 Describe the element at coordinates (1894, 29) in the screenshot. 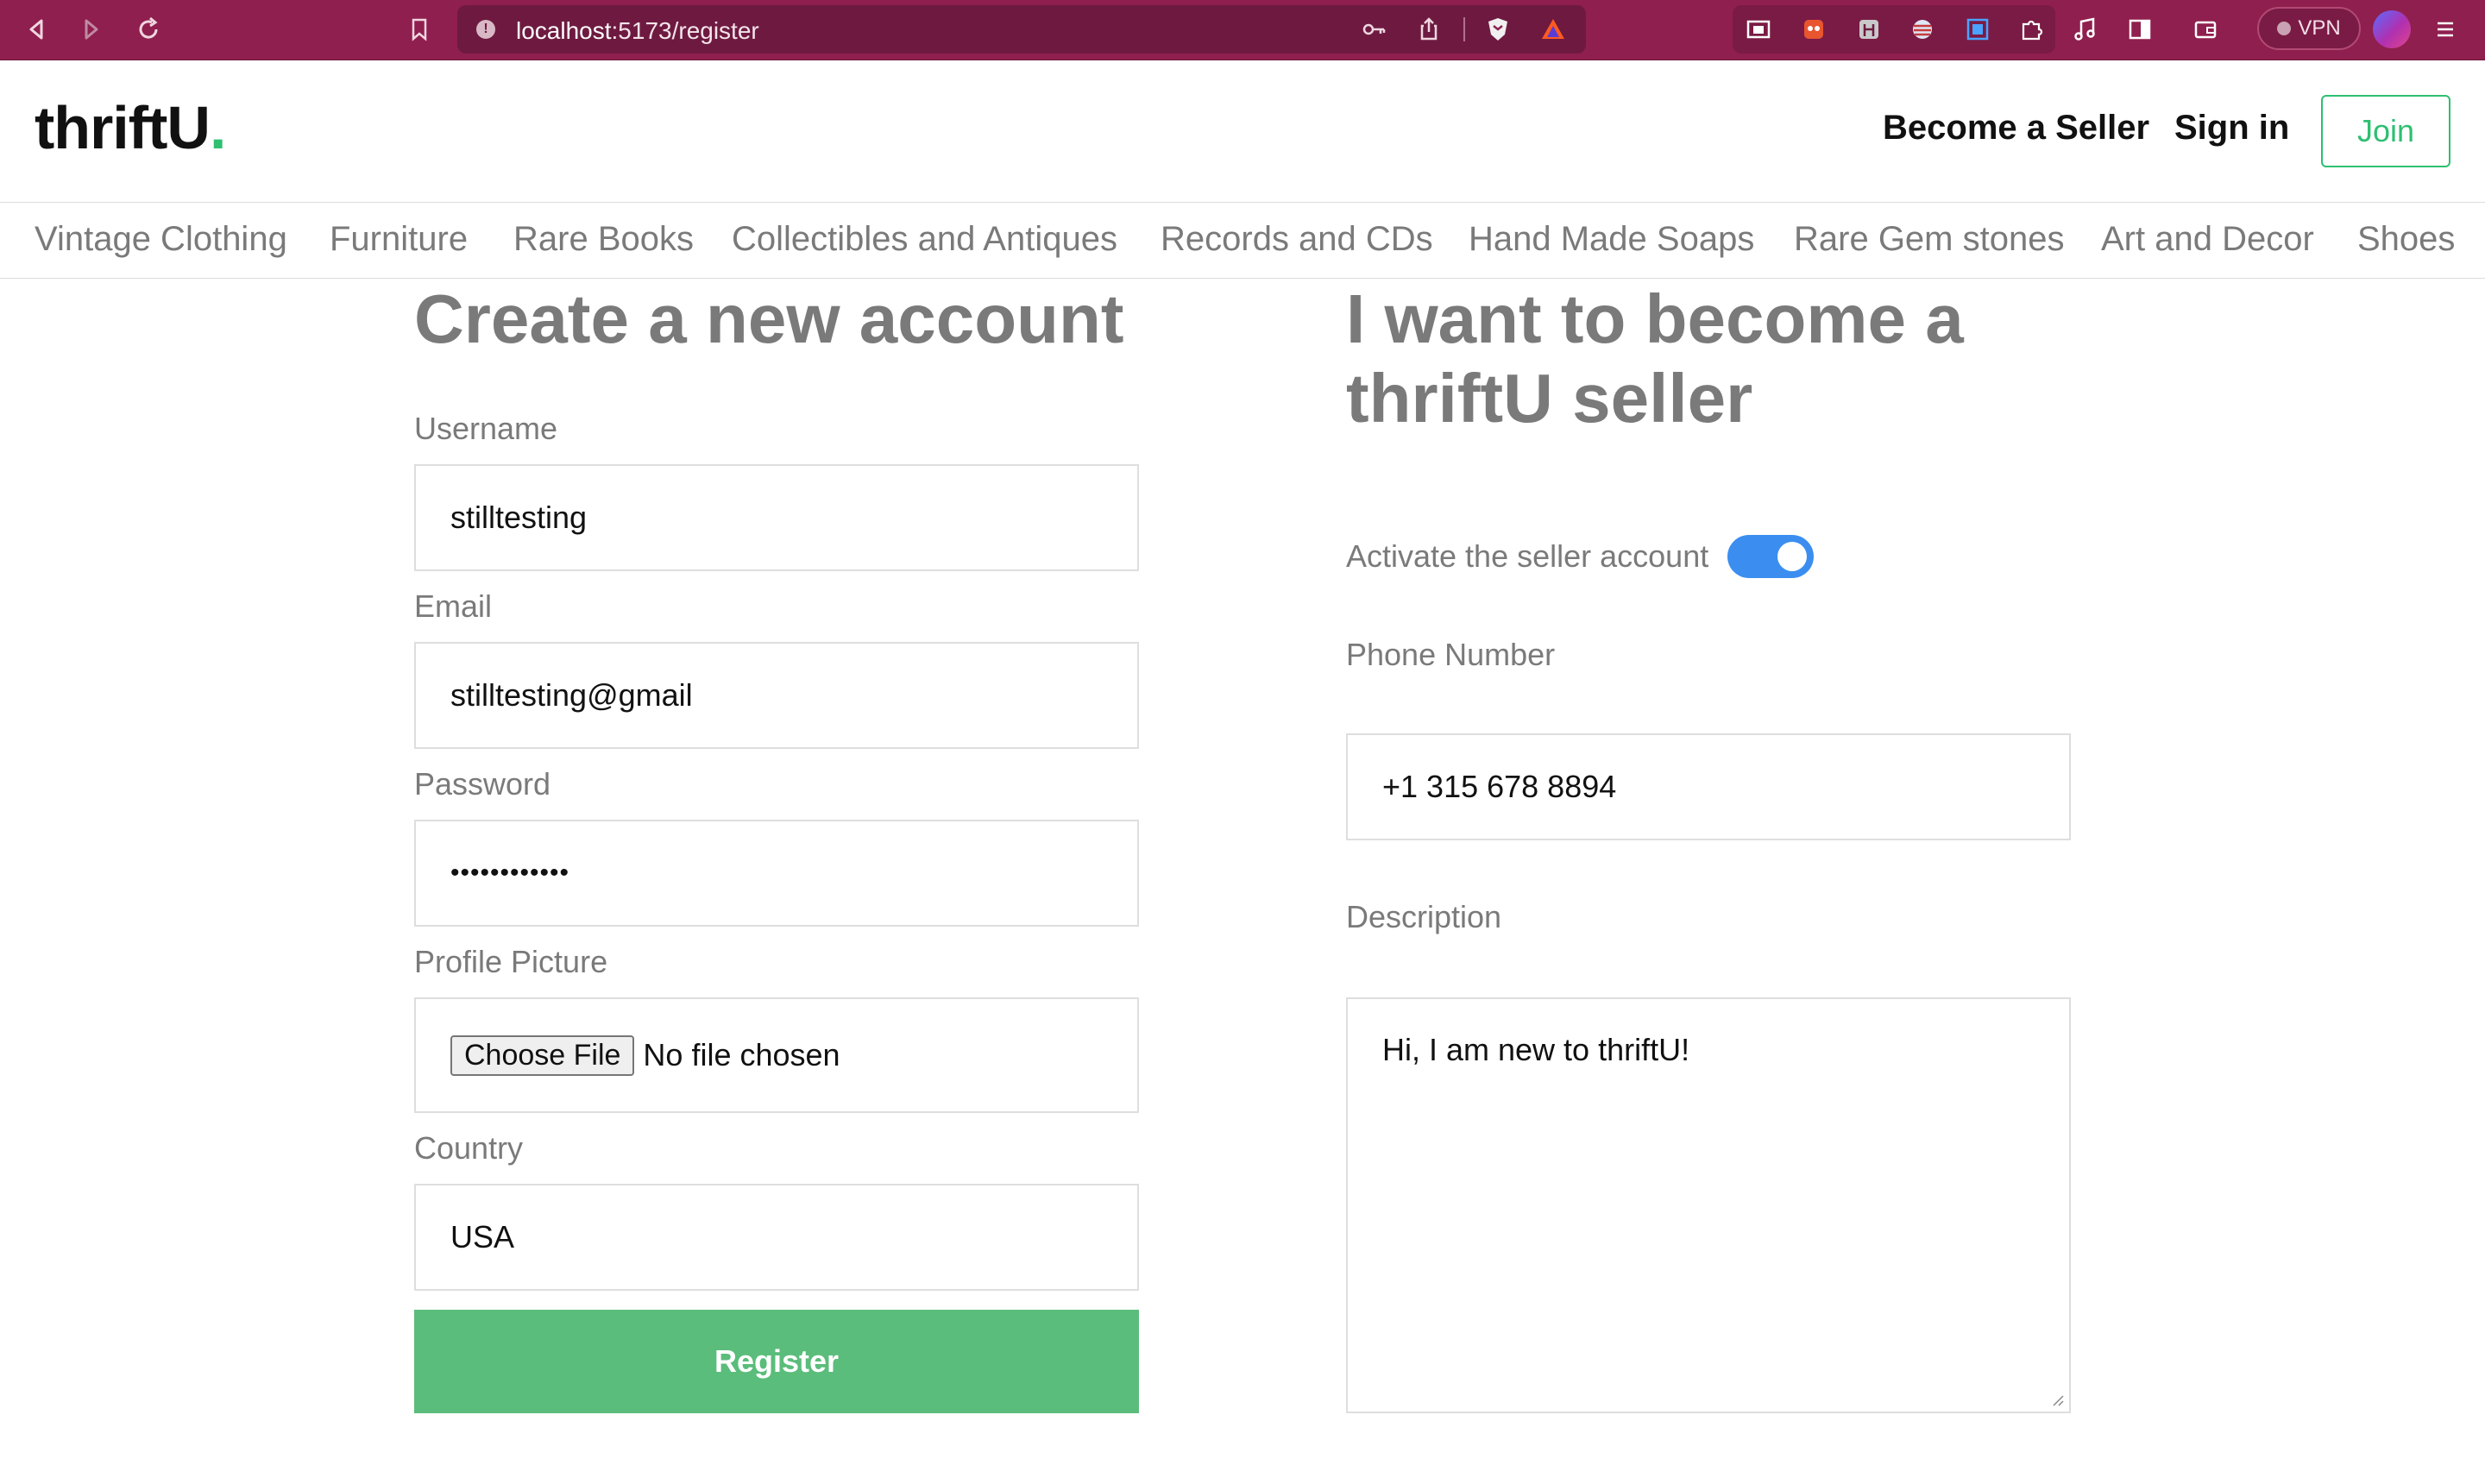

I see `extensions-group` at that location.